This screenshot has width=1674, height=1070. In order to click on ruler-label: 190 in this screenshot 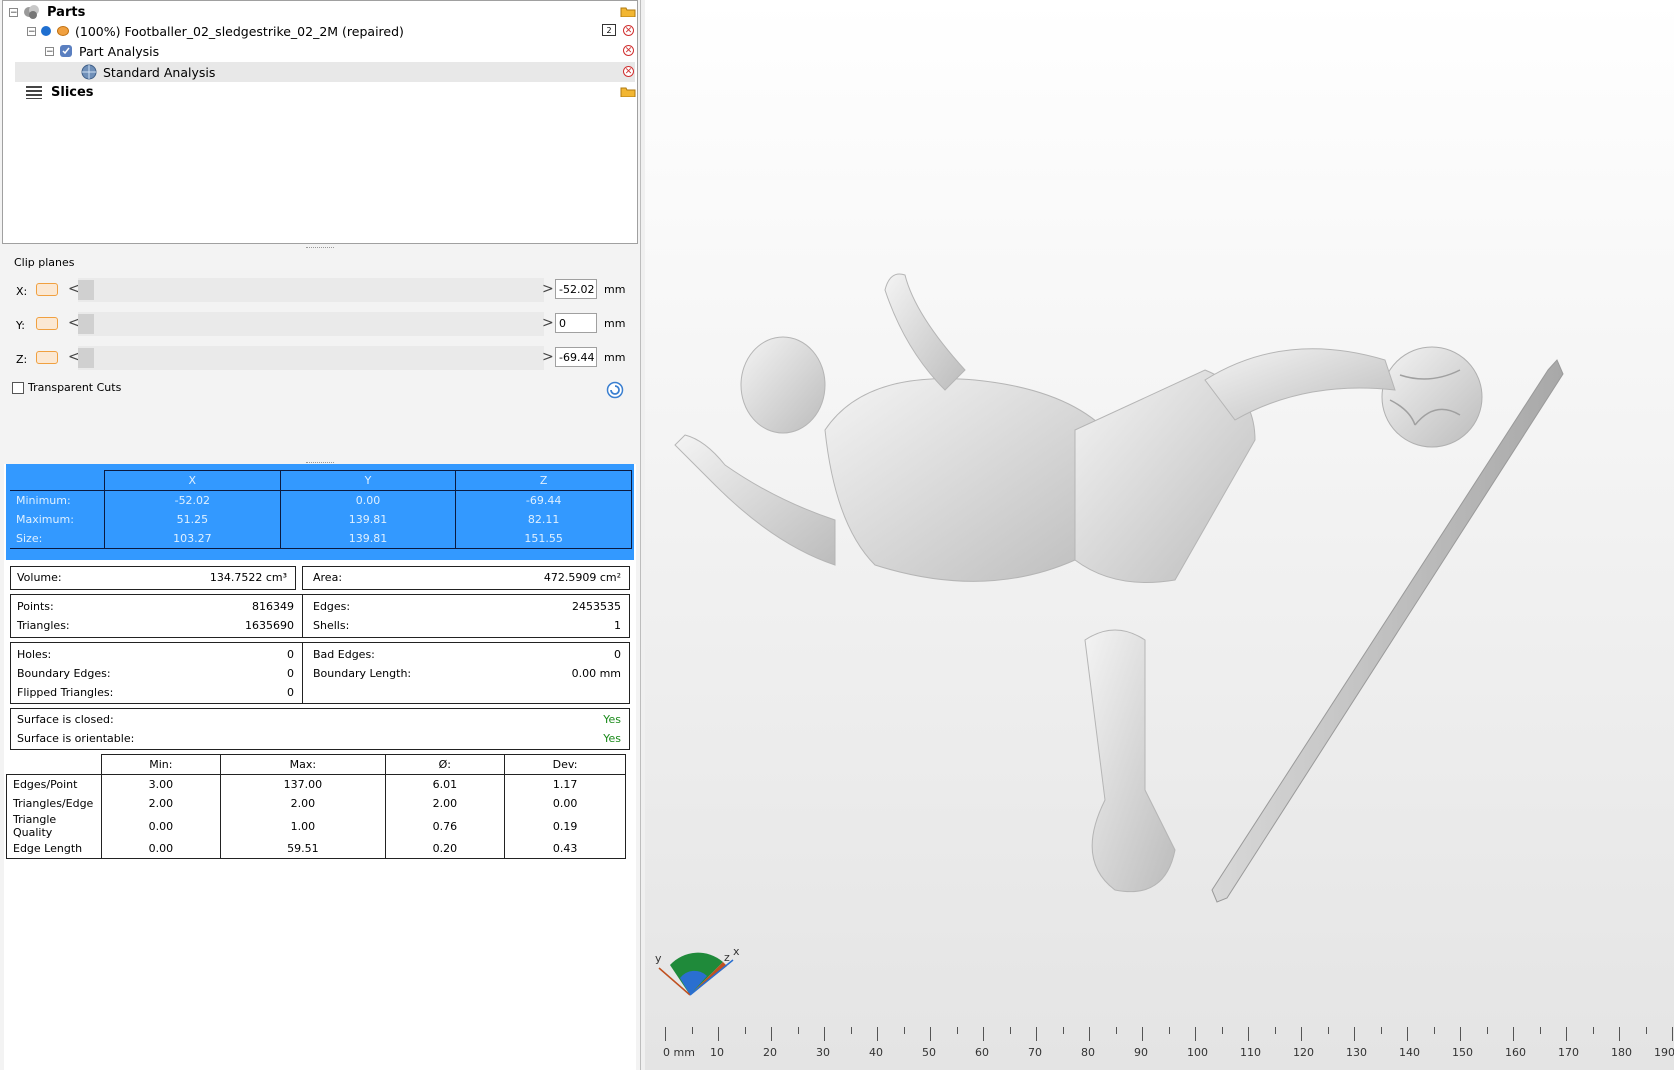, I will do `click(1664, 1052)`.